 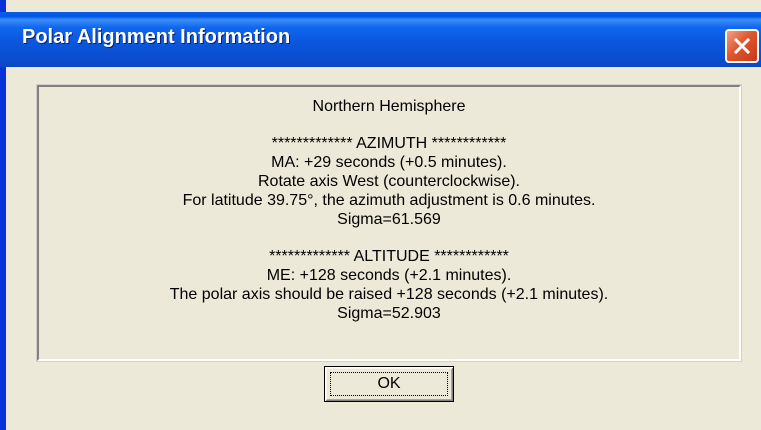 What do you see at coordinates (389, 106) in the screenshot?
I see `hemisphere-label: Northern Hemisphere` at bounding box center [389, 106].